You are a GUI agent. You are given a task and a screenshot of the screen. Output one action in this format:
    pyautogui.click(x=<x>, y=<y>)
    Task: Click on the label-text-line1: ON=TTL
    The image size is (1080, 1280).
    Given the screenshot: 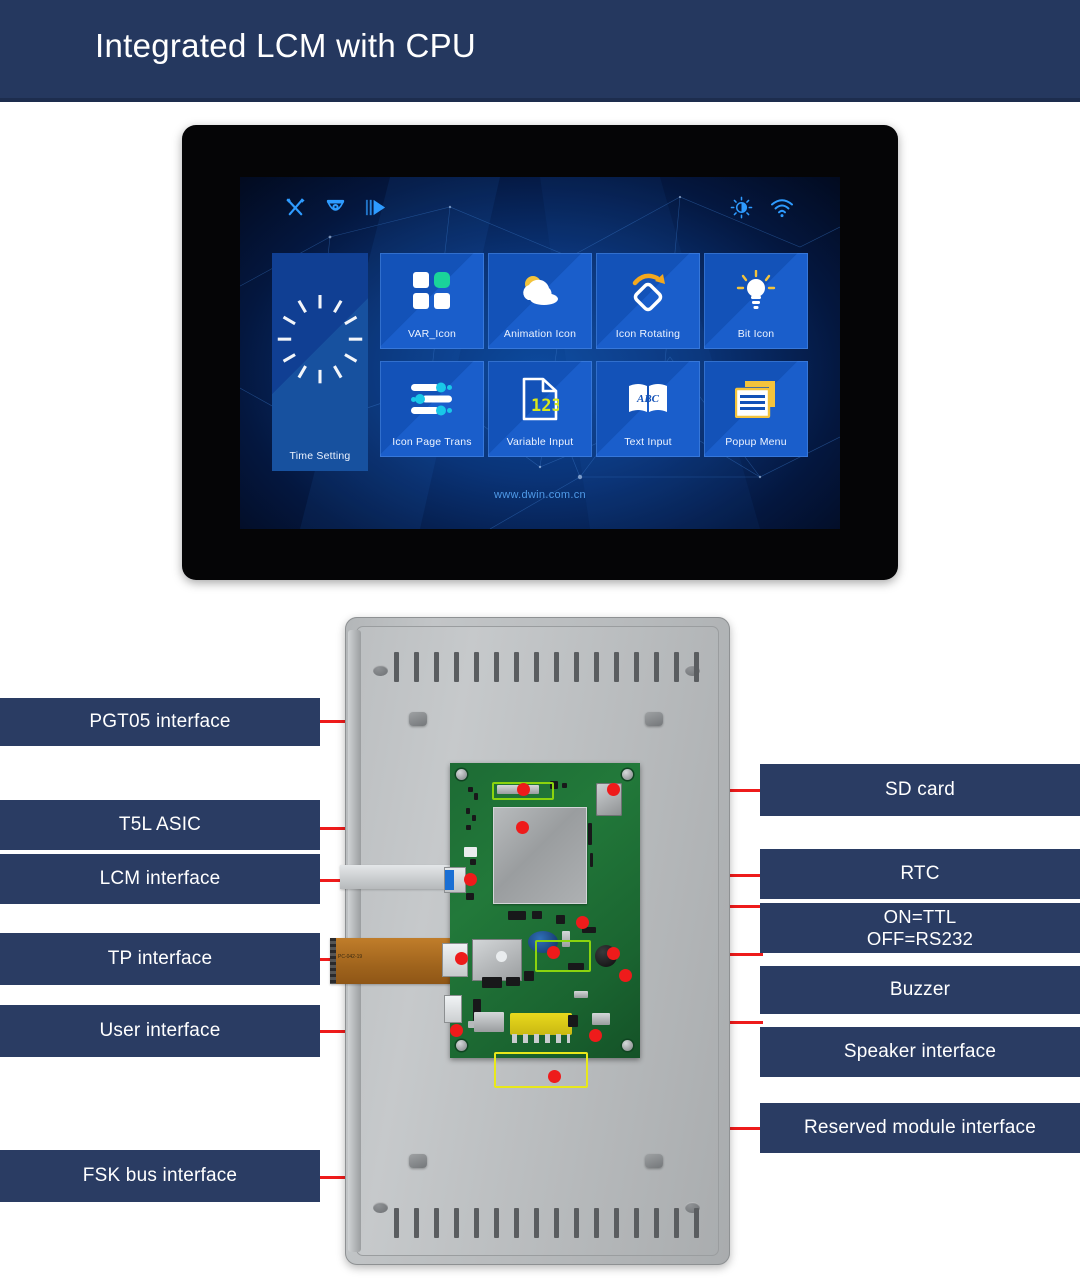 What is the action you would take?
    pyautogui.click(x=920, y=917)
    